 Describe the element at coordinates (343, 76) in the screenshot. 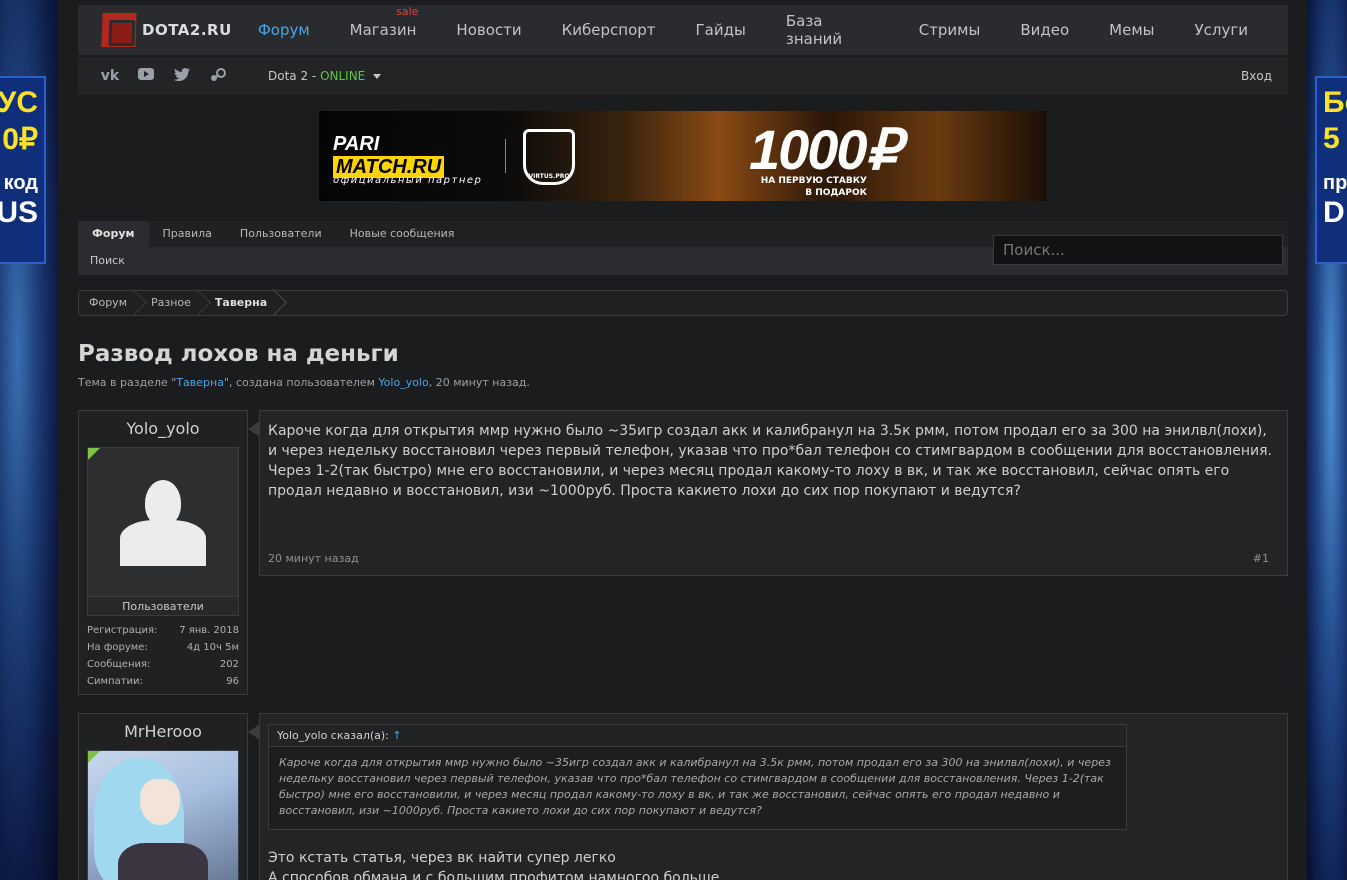

I see `status-online: ONLINE` at that location.